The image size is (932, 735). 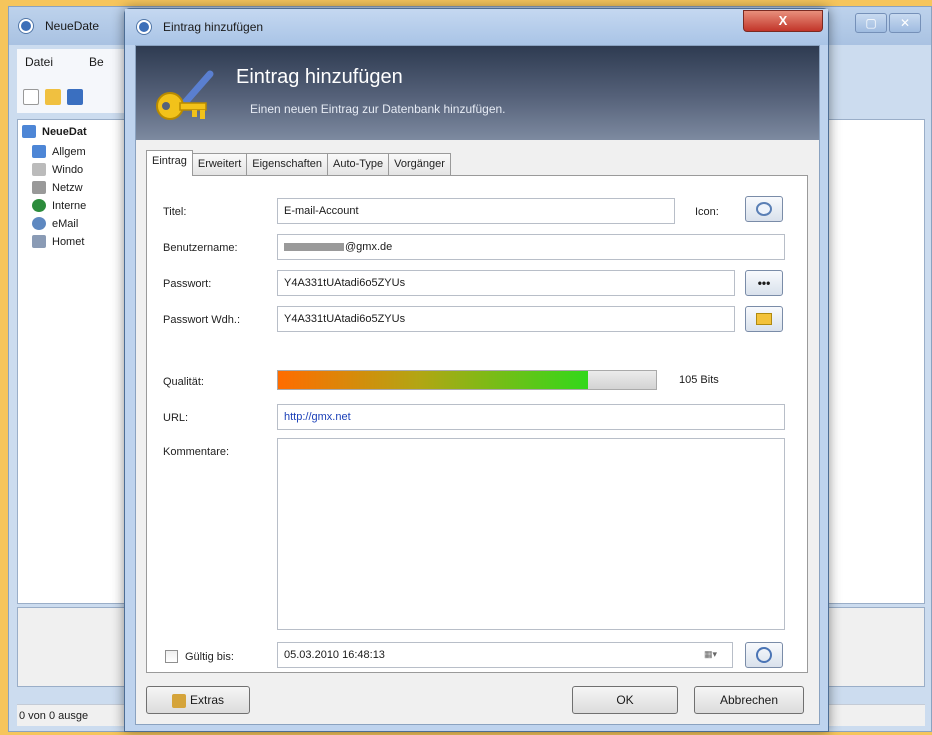 I want to click on tree-item: Homet, so click(x=58, y=242).